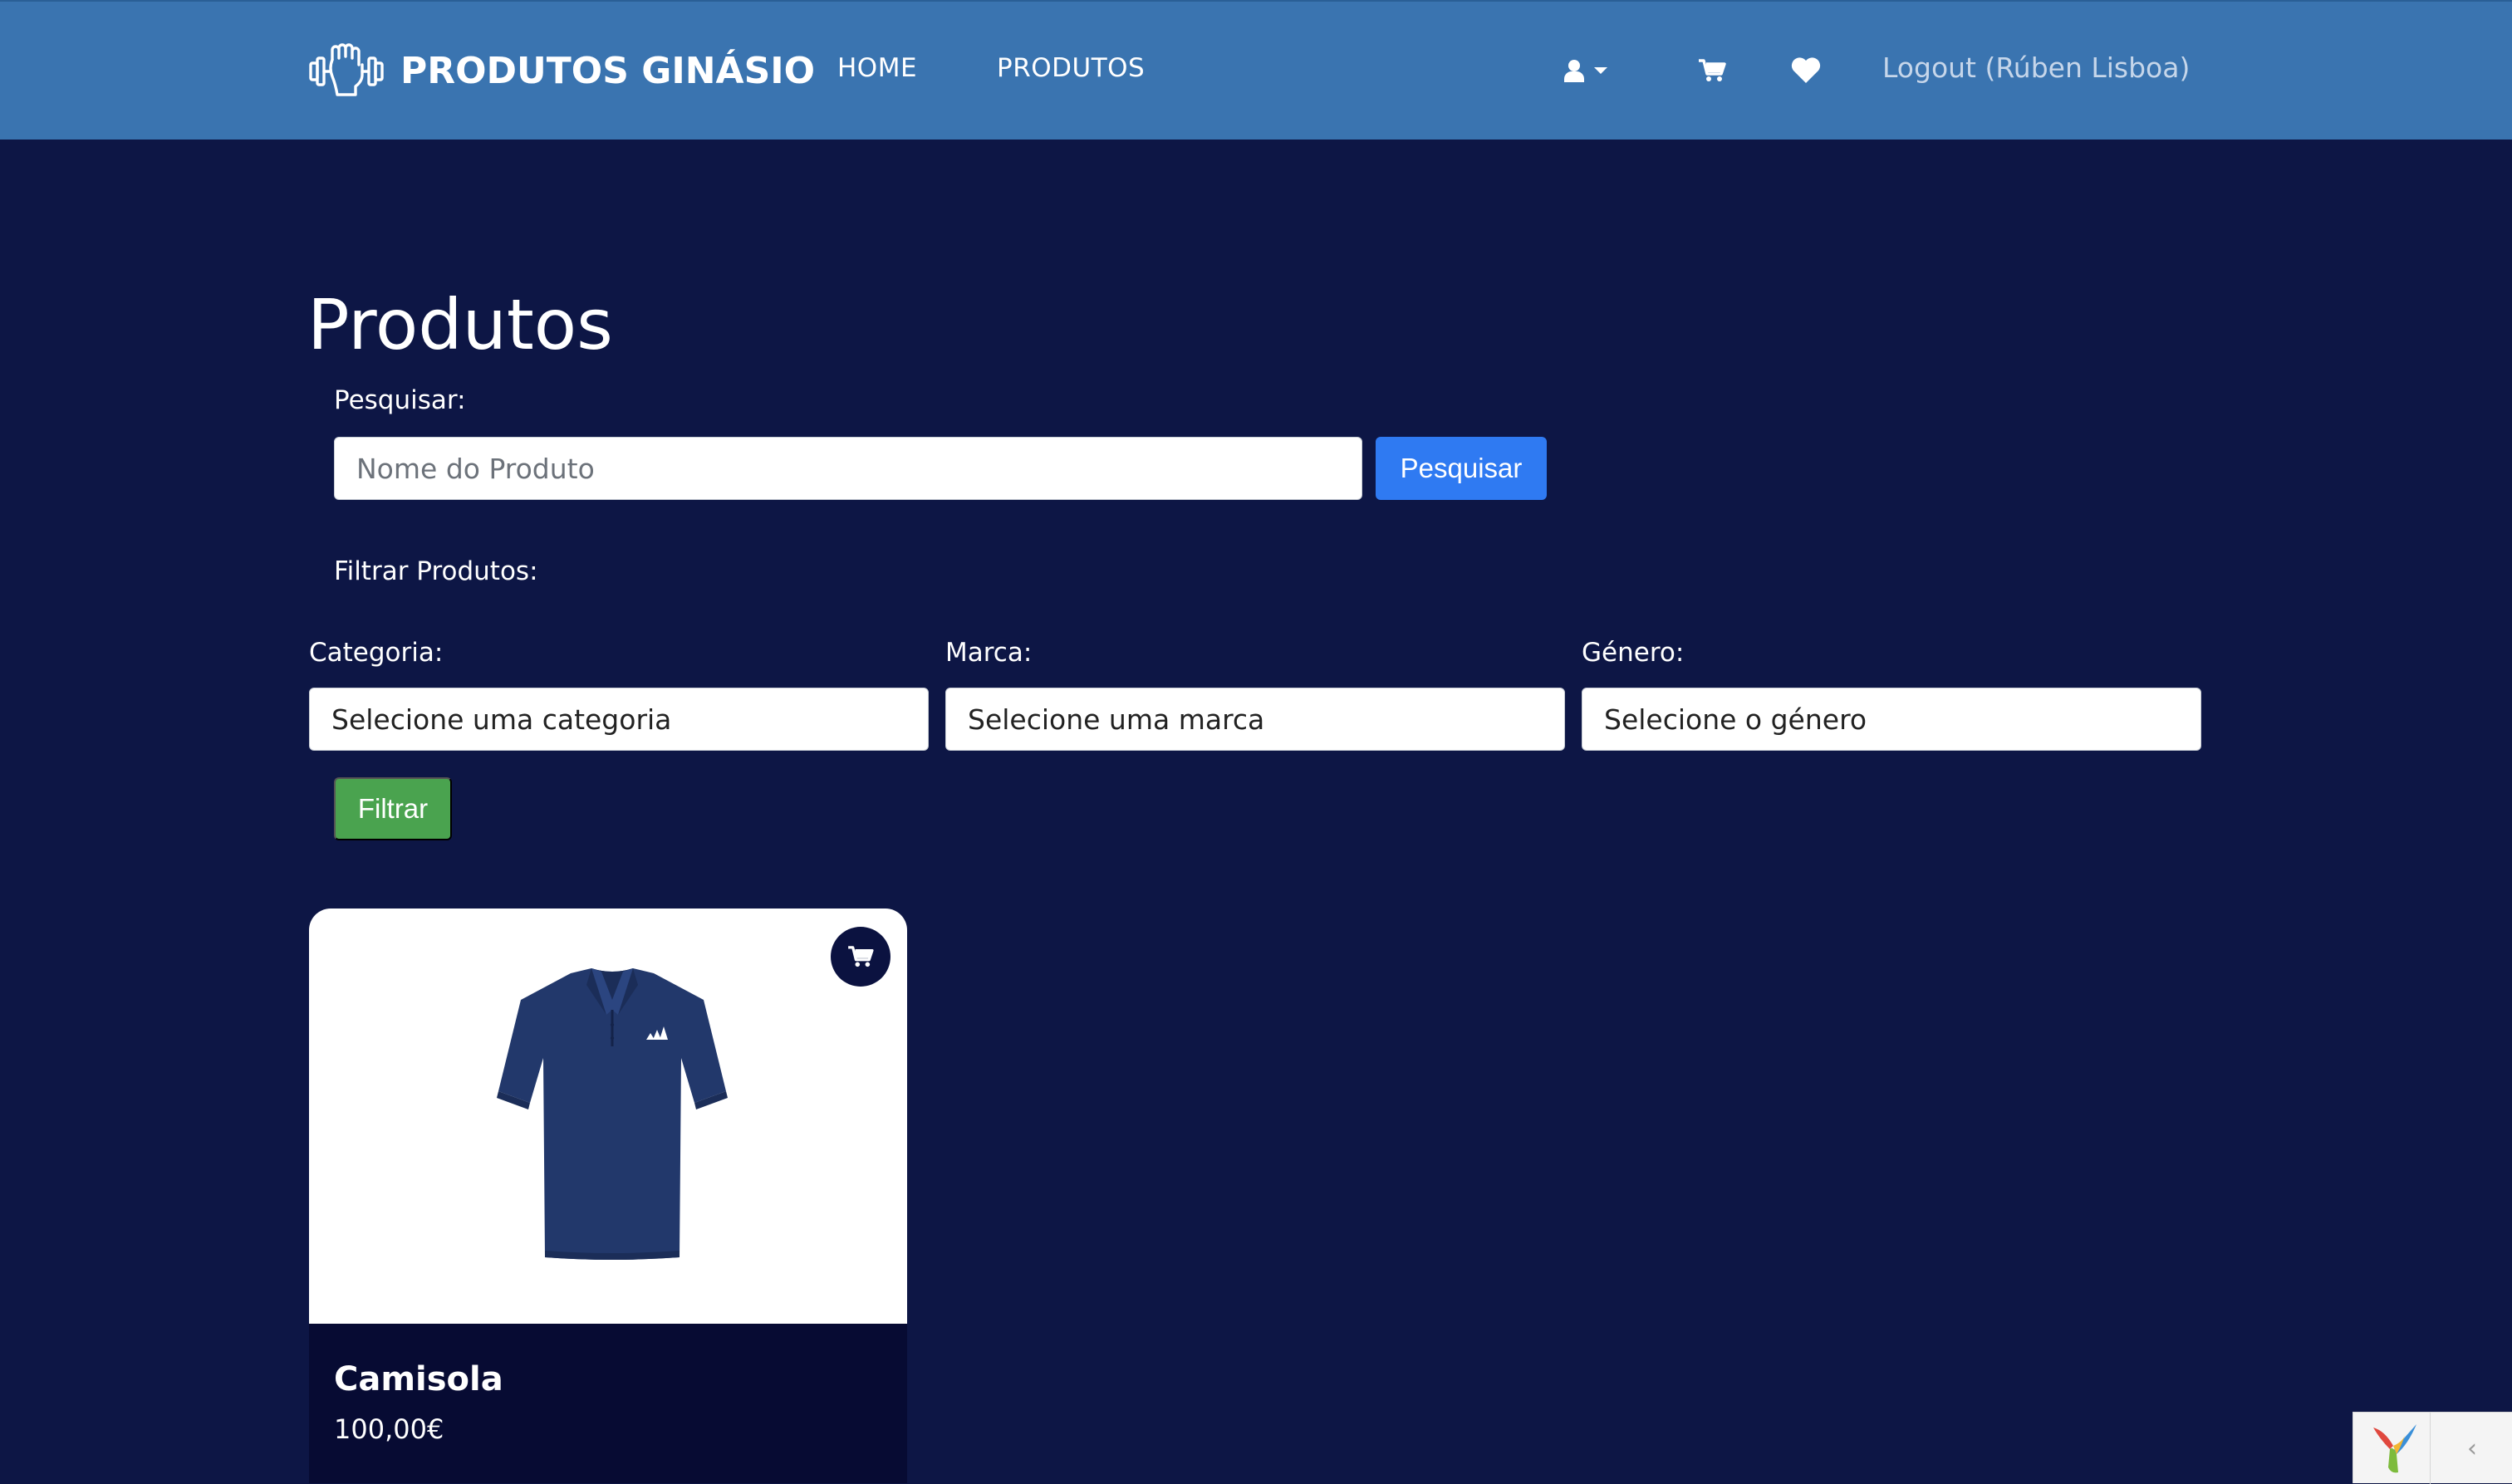 This screenshot has width=2512, height=1484. I want to click on product-card: Camisola 100,00€, so click(608, 1196).